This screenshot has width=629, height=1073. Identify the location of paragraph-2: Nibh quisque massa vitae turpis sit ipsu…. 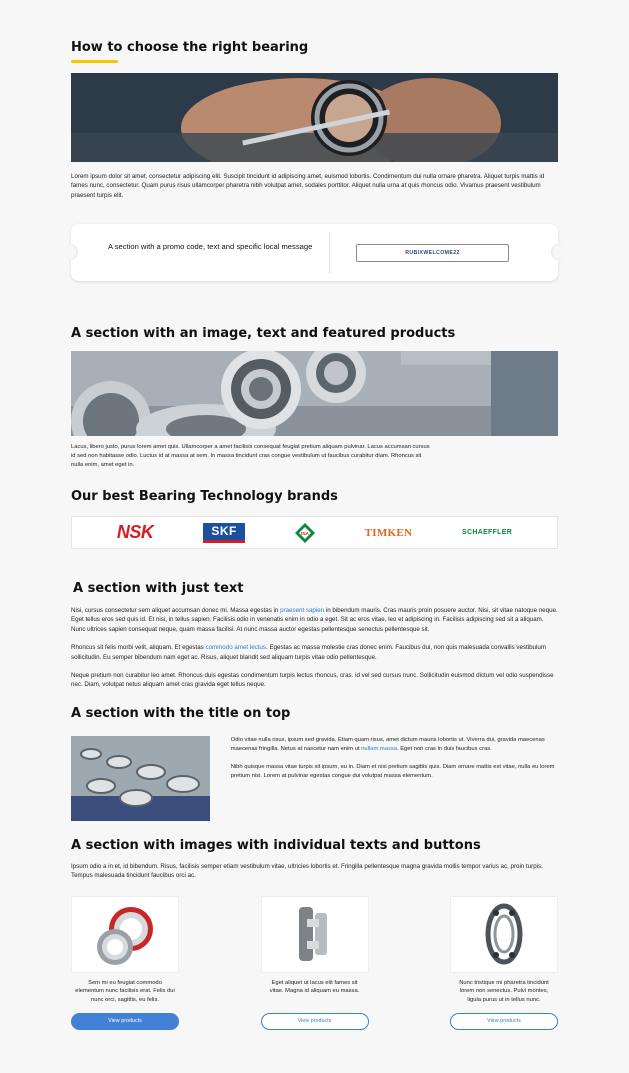
(392, 771).